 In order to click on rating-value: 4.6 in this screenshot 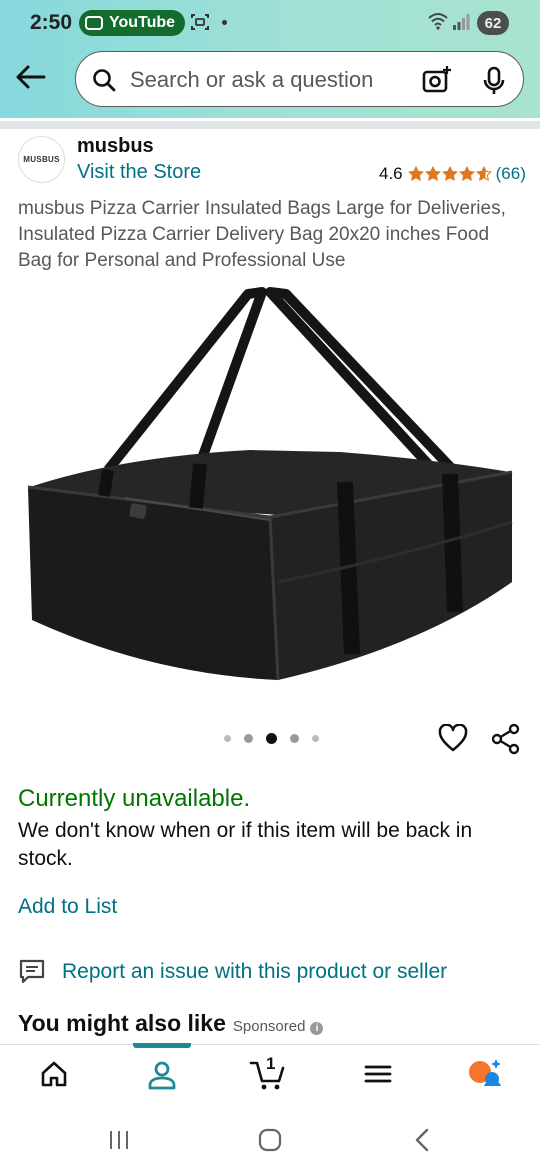, I will do `click(391, 173)`.